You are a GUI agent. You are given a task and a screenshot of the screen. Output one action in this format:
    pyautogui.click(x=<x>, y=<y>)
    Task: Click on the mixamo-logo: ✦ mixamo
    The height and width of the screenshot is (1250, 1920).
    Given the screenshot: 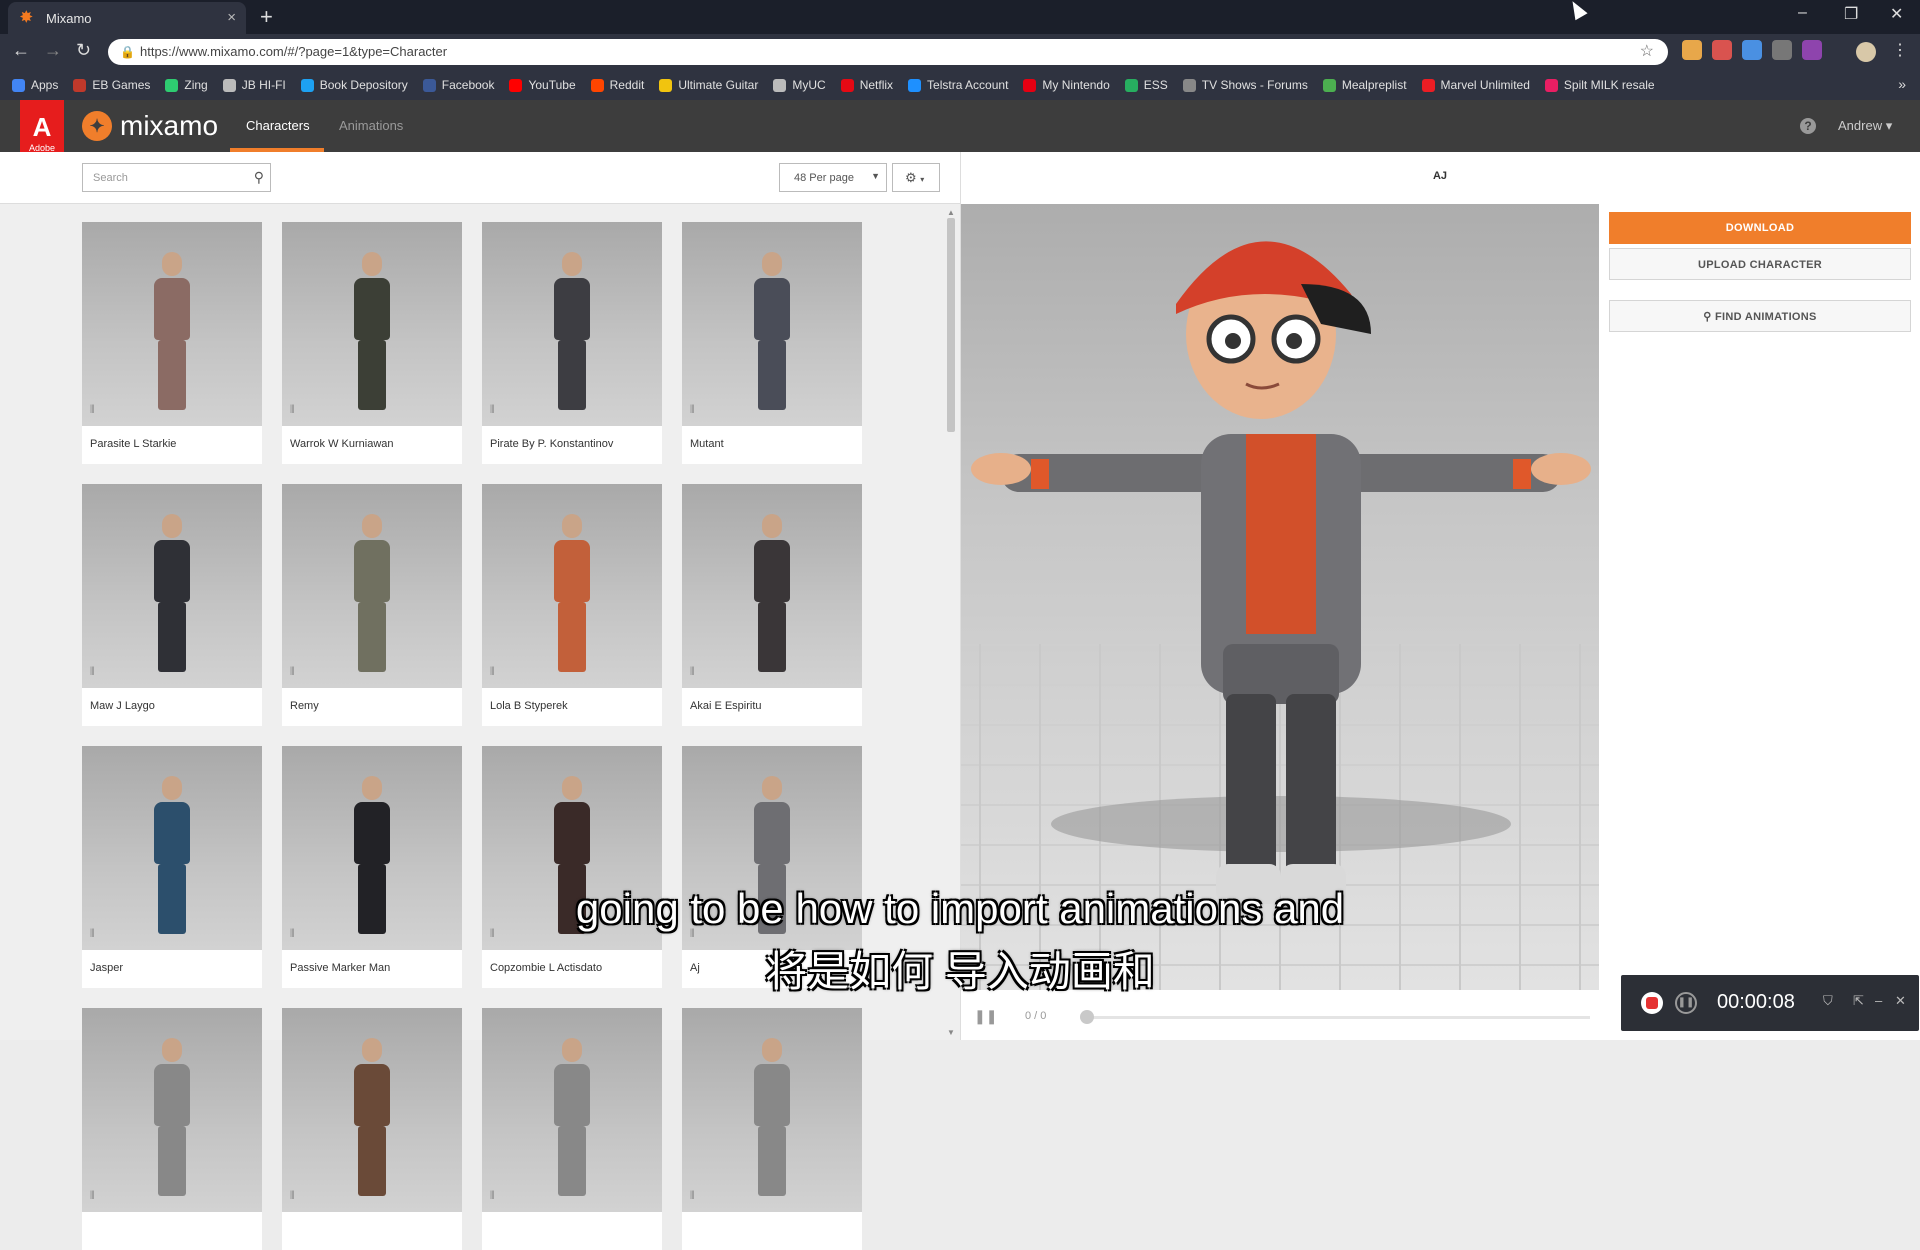 What is the action you would take?
    pyautogui.click(x=150, y=126)
    